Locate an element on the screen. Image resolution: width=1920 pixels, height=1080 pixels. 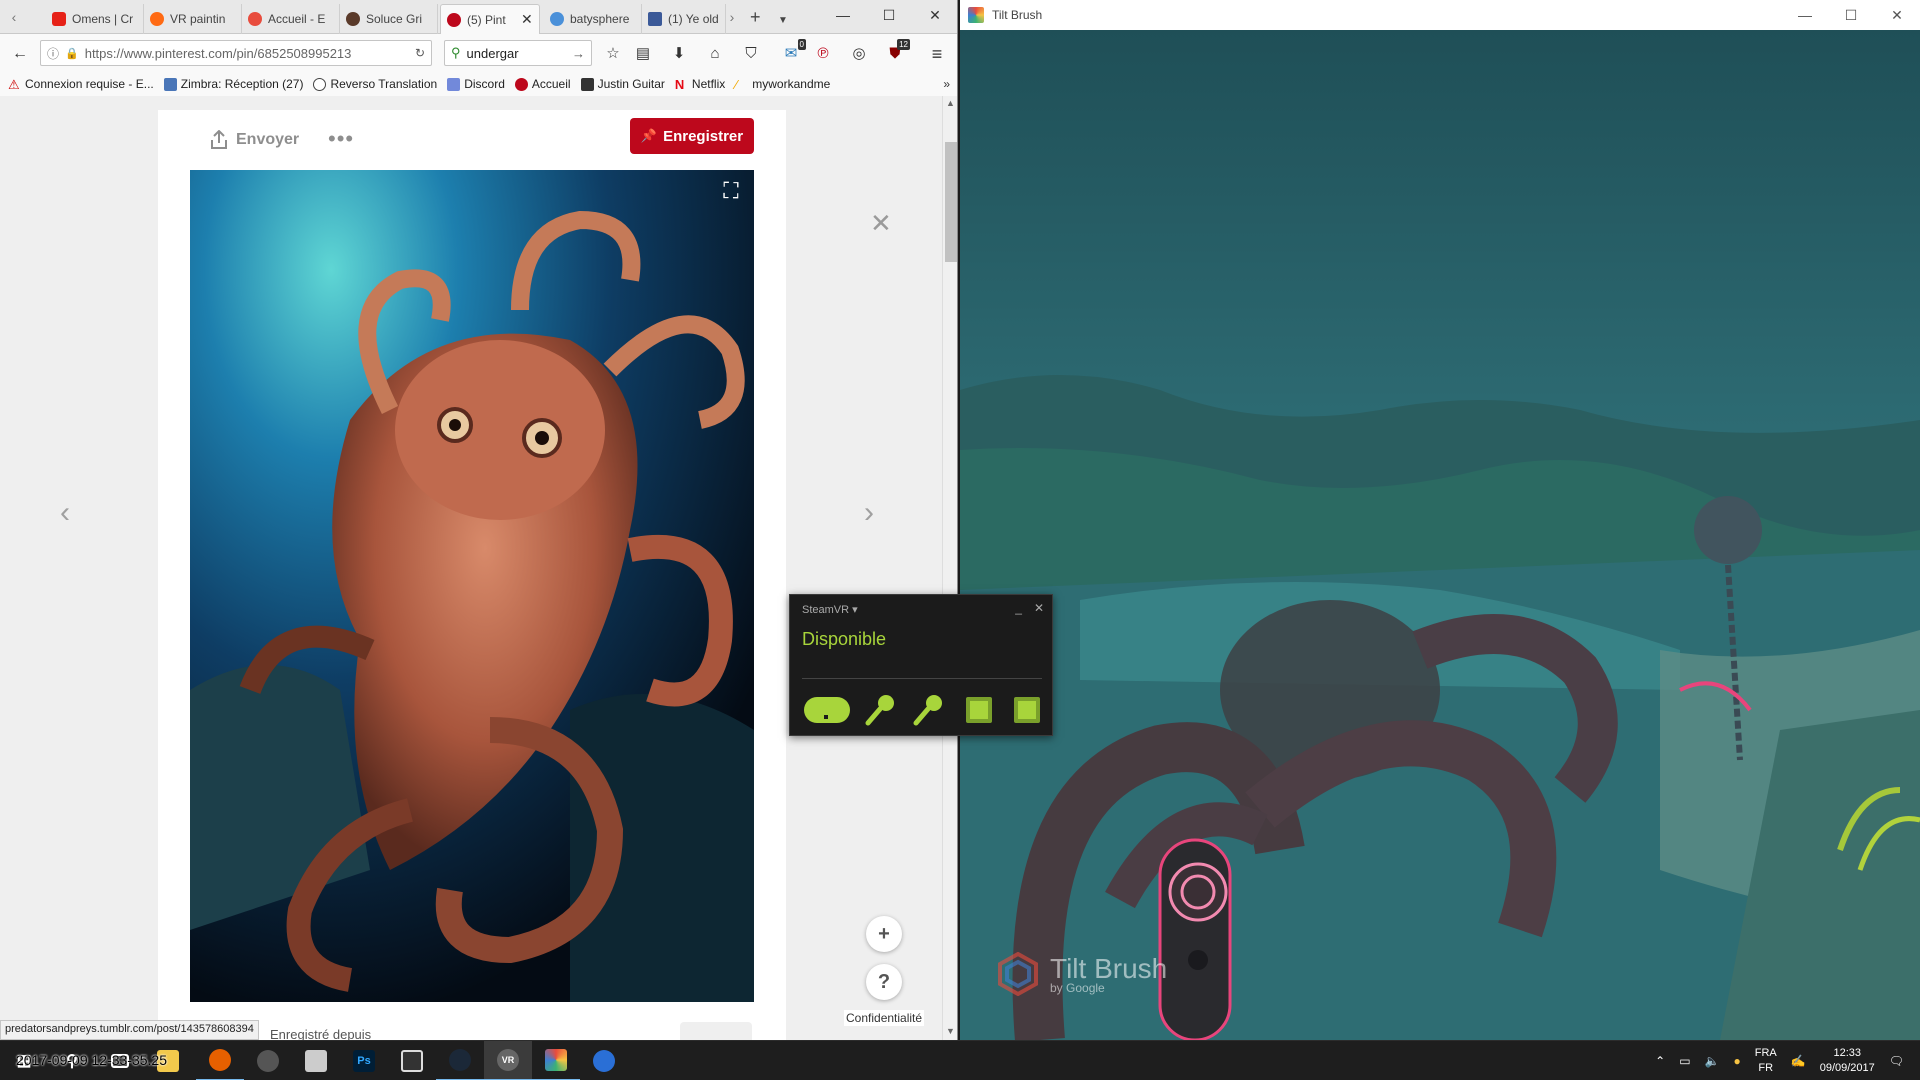
language-indicator: FRA FR is located at coordinates (1766, 1061).